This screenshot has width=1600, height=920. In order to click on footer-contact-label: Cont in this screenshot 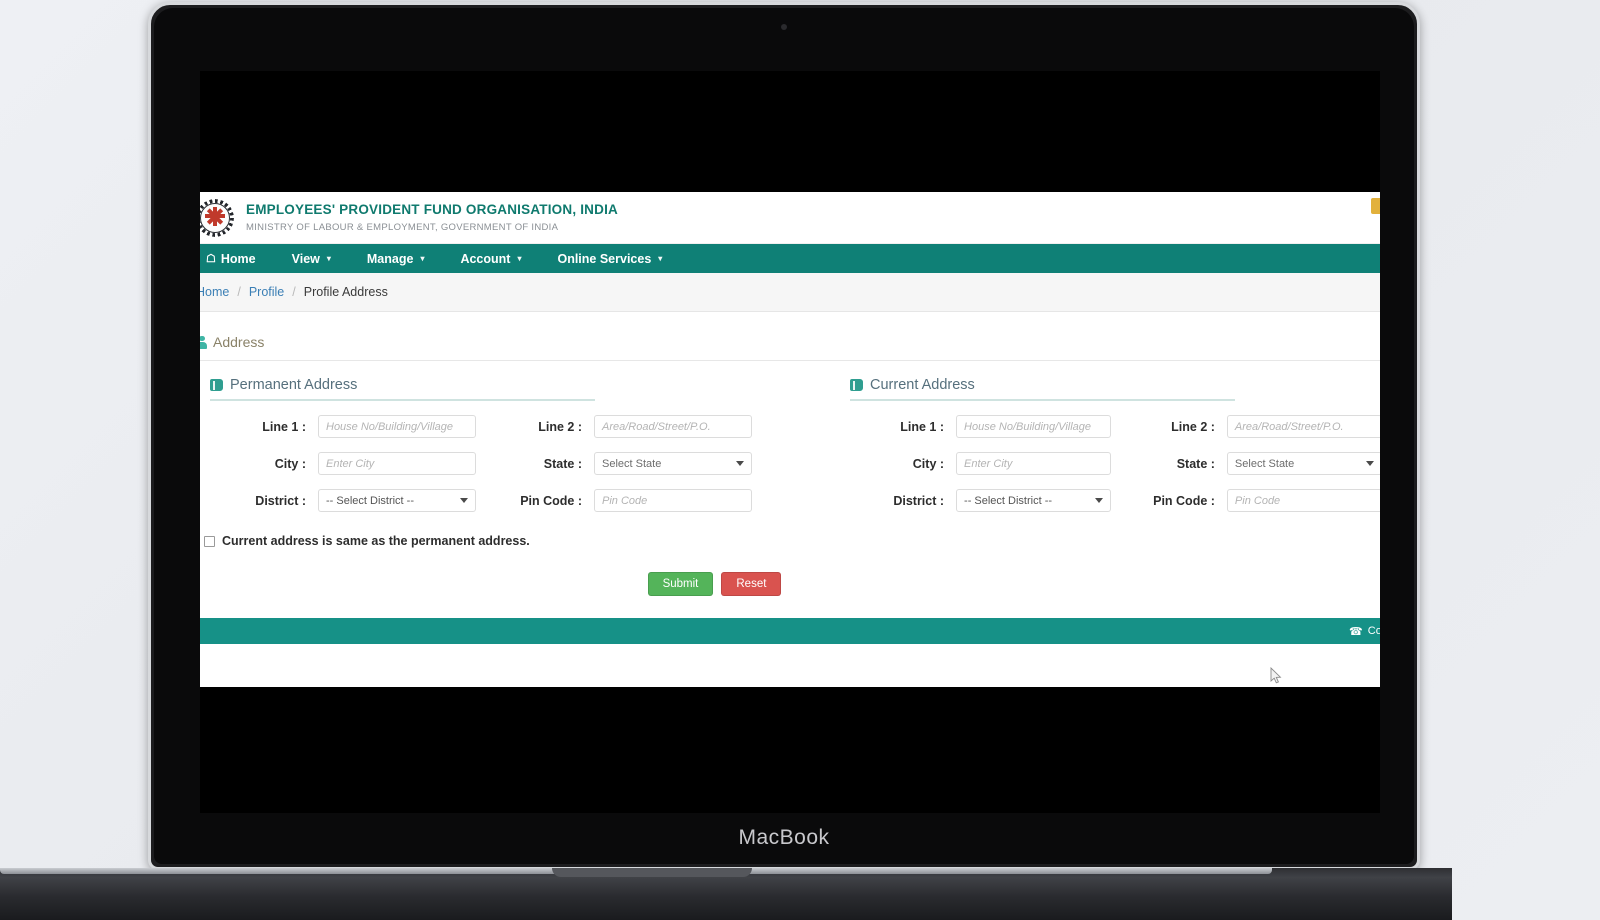, I will do `click(1374, 631)`.